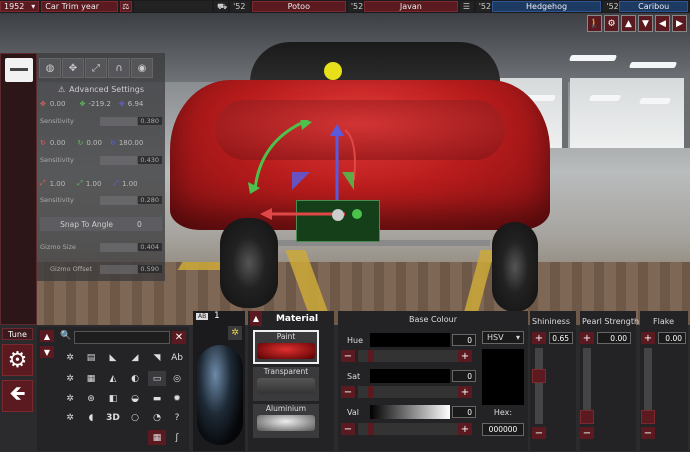  What do you see at coordinates (91, 378) in the screenshot?
I see `grid-icon: ▦` at bounding box center [91, 378].